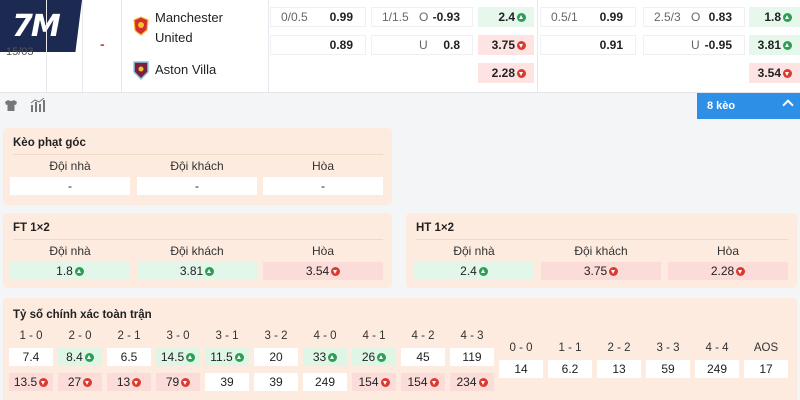 Image resolution: width=800 pixels, height=400 pixels. Describe the element at coordinates (570, 369) in the screenshot. I see `score-odds-cell: 6.2` at that location.